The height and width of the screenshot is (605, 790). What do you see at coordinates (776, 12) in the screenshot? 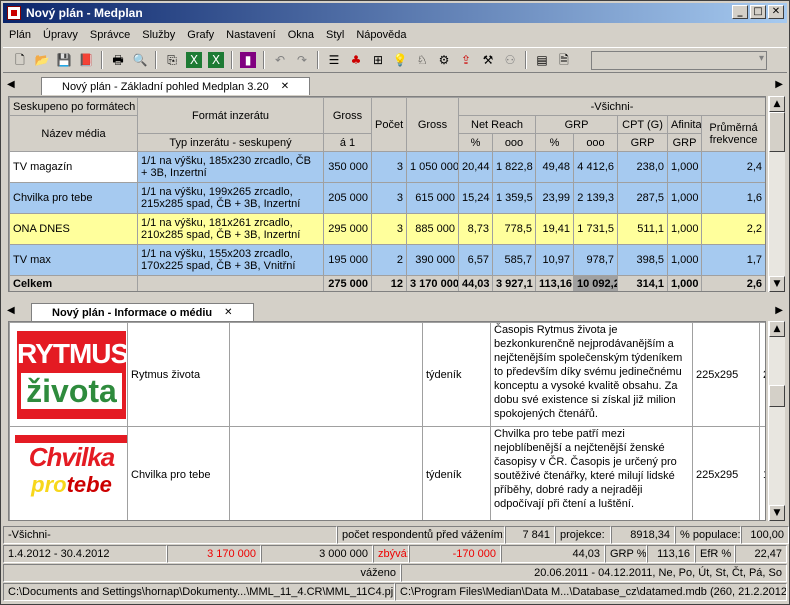
I see `close-button: ✕` at bounding box center [776, 12].